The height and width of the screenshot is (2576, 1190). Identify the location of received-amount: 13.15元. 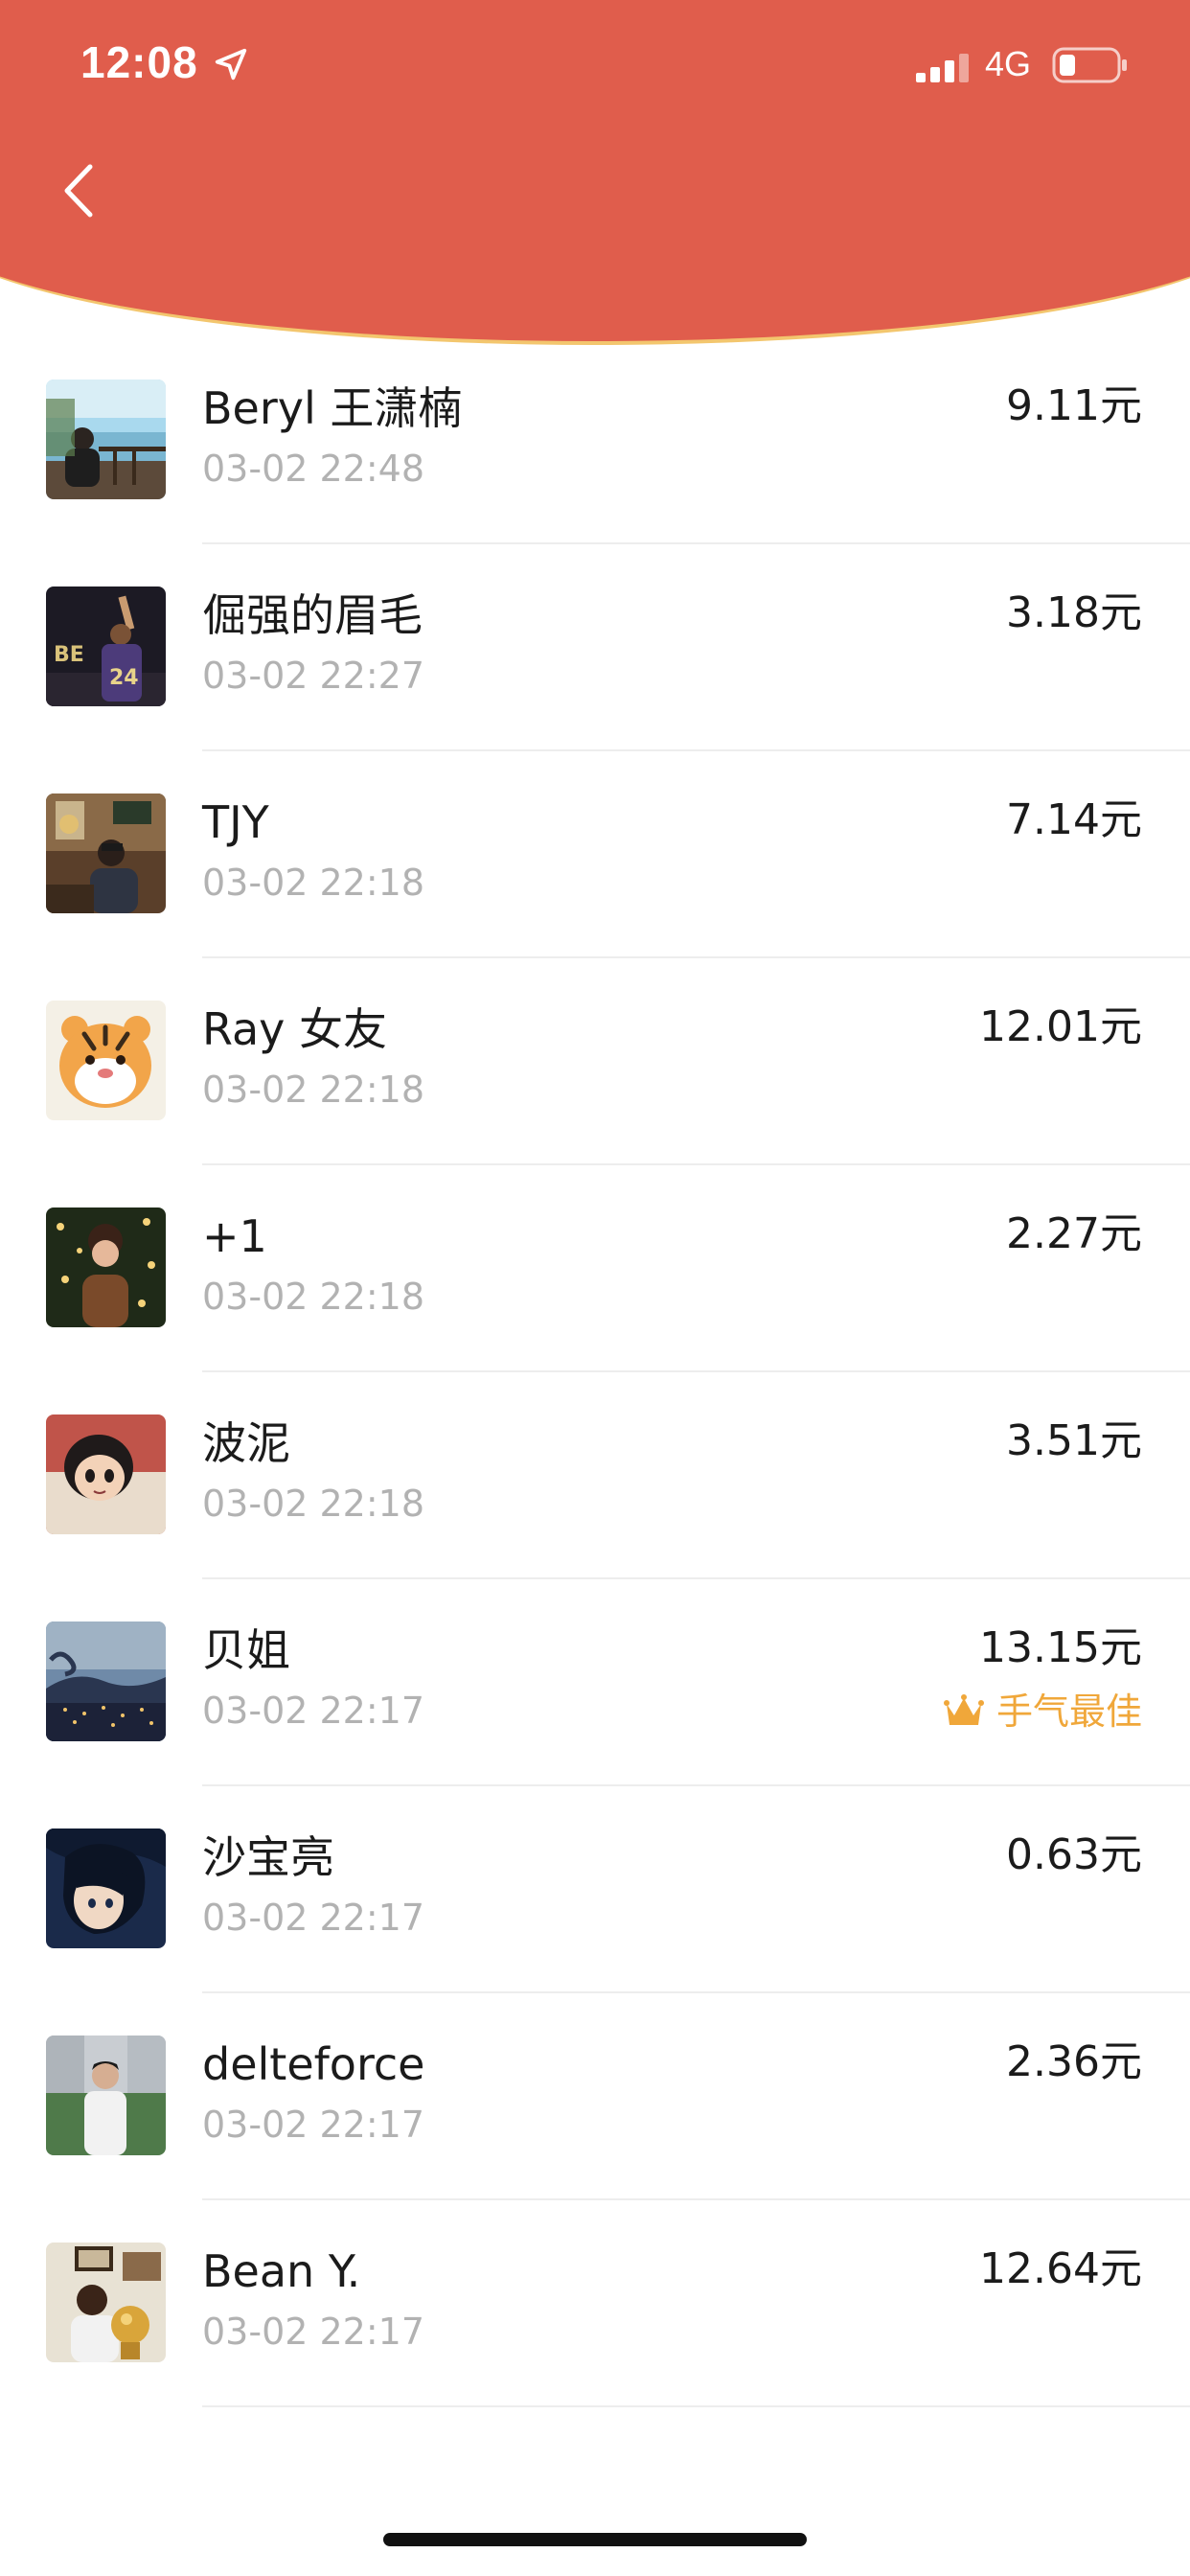
(1061, 1647).